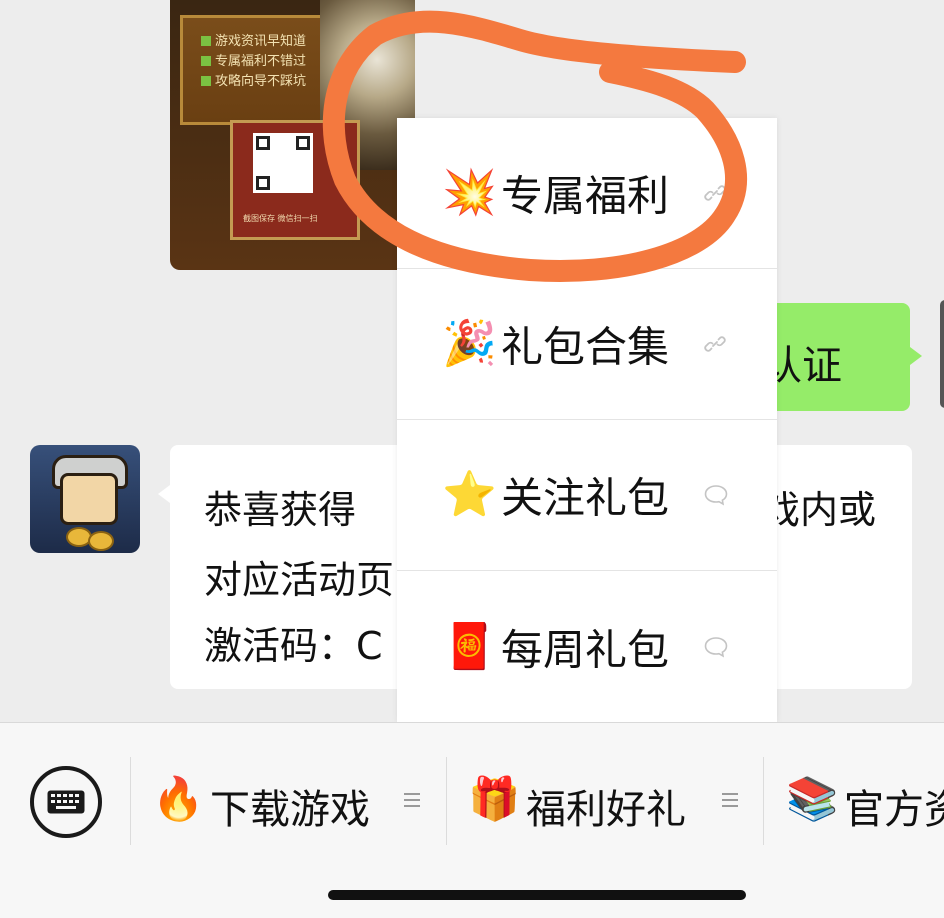 The width and height of the screenshot is (944, 918). I want to click on submenu-item-follow-gift: ⭐ 关注礼包, so click(587, 495).